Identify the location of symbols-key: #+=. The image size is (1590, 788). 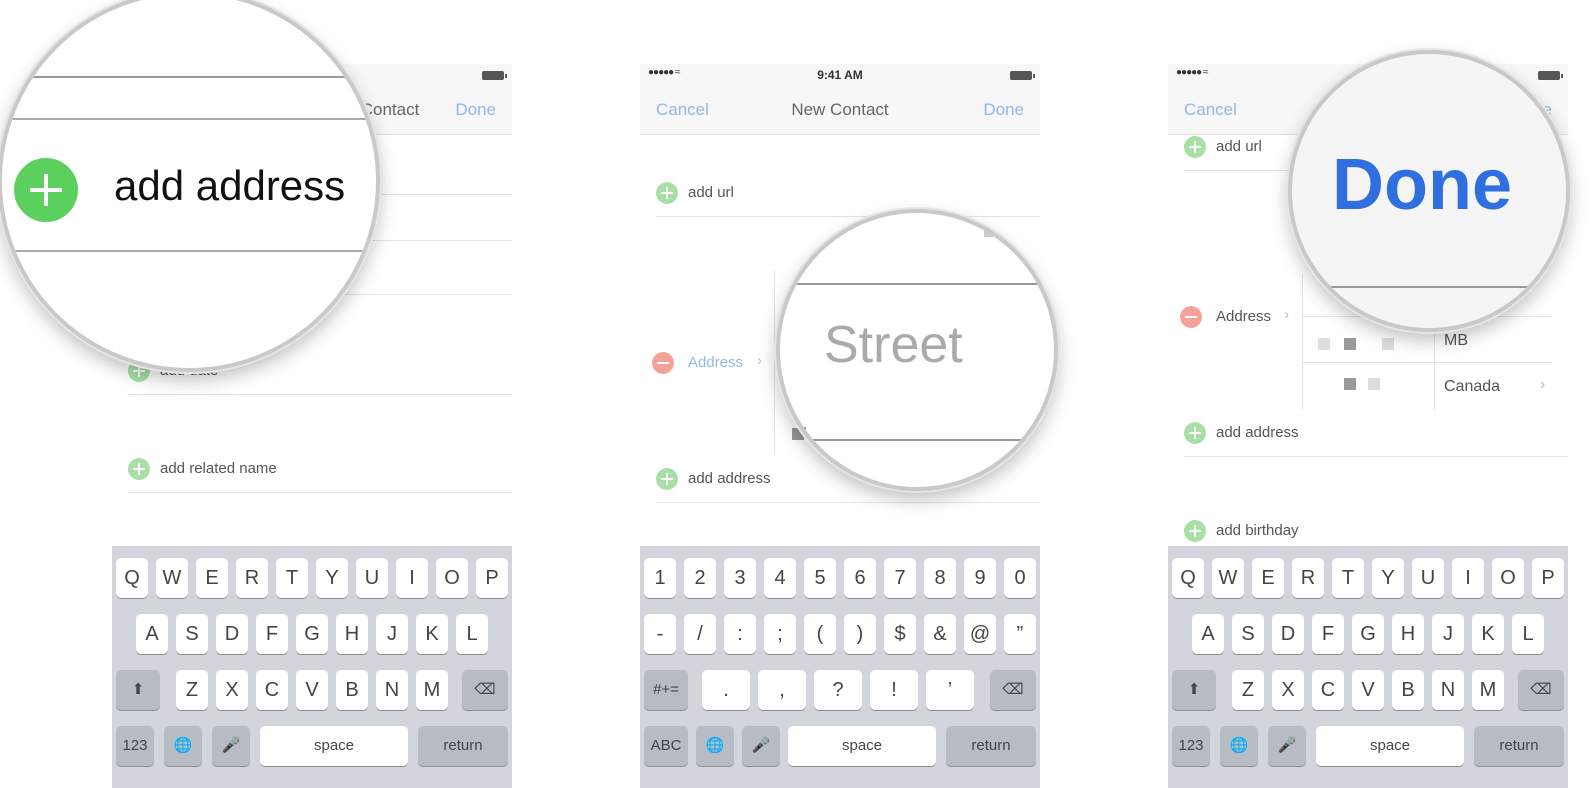
(666, 690).